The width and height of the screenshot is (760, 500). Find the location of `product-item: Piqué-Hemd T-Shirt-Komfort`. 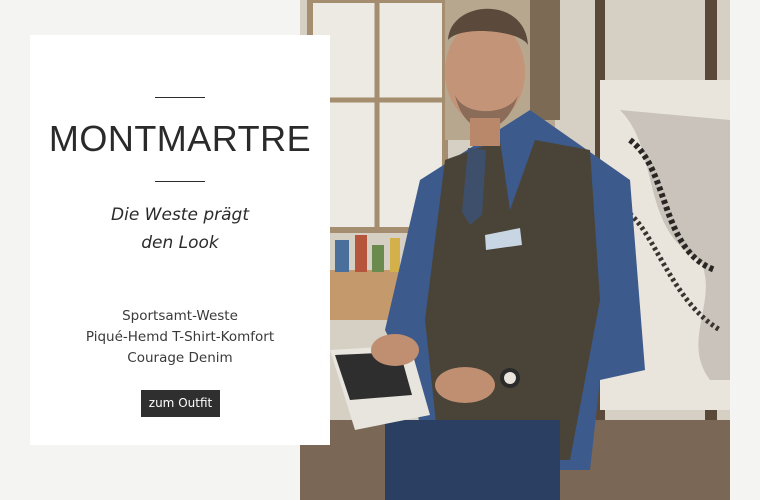

product-item: Piqué-Hemd T-Shirt-Komfort is located at coordinates (180, 337).